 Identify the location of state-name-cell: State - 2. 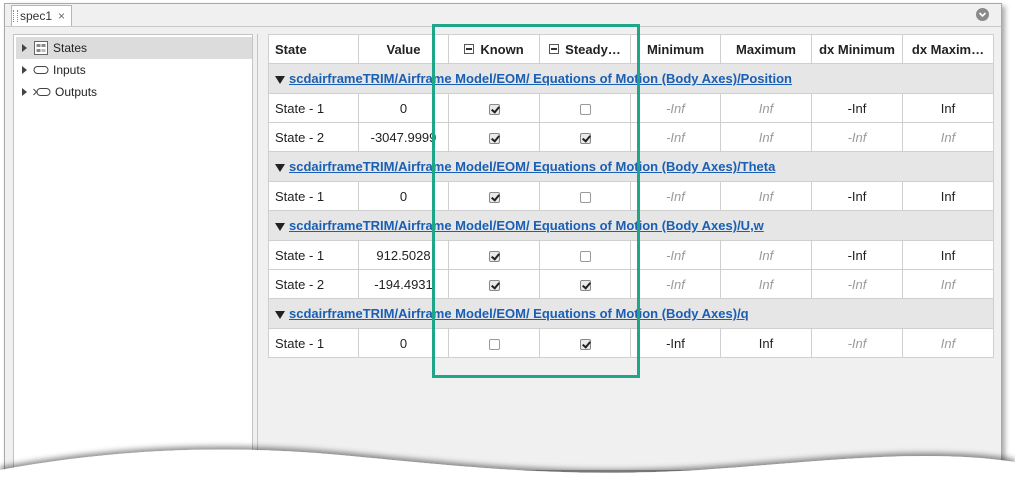
(313, 137).